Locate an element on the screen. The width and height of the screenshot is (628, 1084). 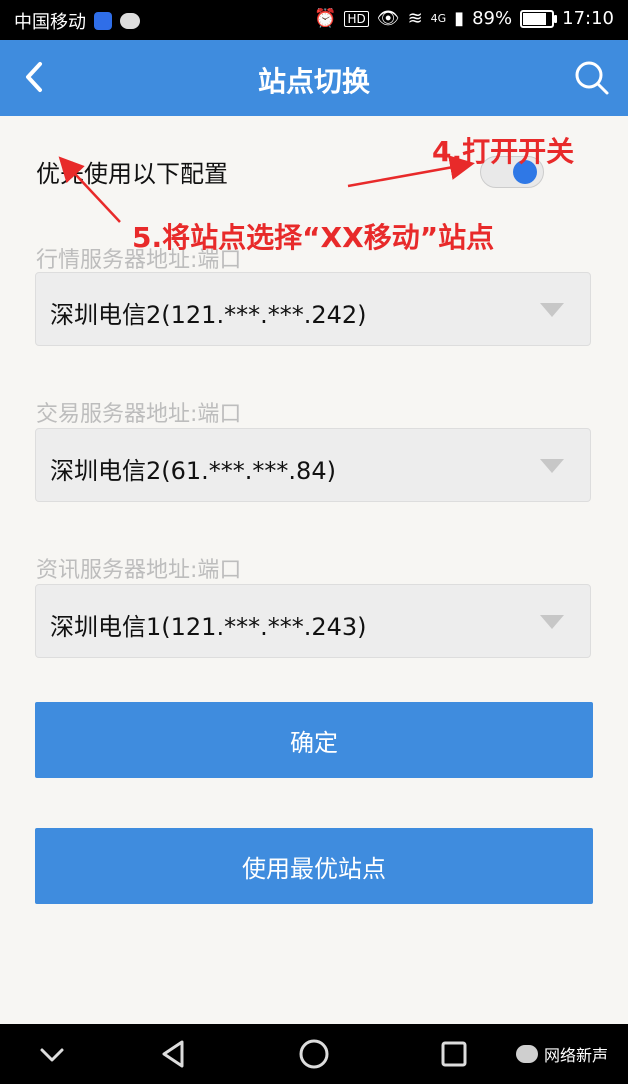
system-nav-bar: 网络新声 is located at coordinates (314, 1054).